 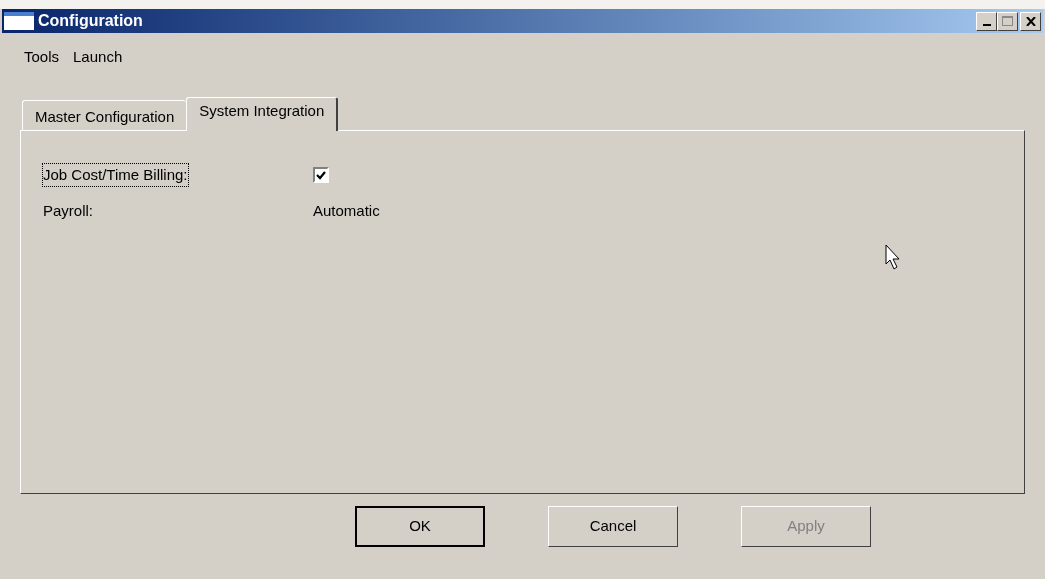 What do you see at coordinates (42, 54) in the screenshot?
I see `menu-item: Tools` at bounding box center [42, 54].